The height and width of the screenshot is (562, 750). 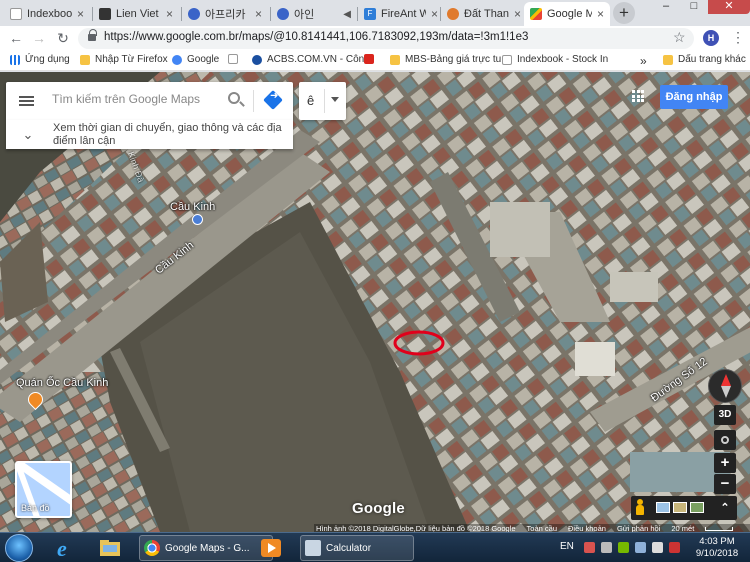 I want to click on apps-grid-icon, so click(x=15, y=59).